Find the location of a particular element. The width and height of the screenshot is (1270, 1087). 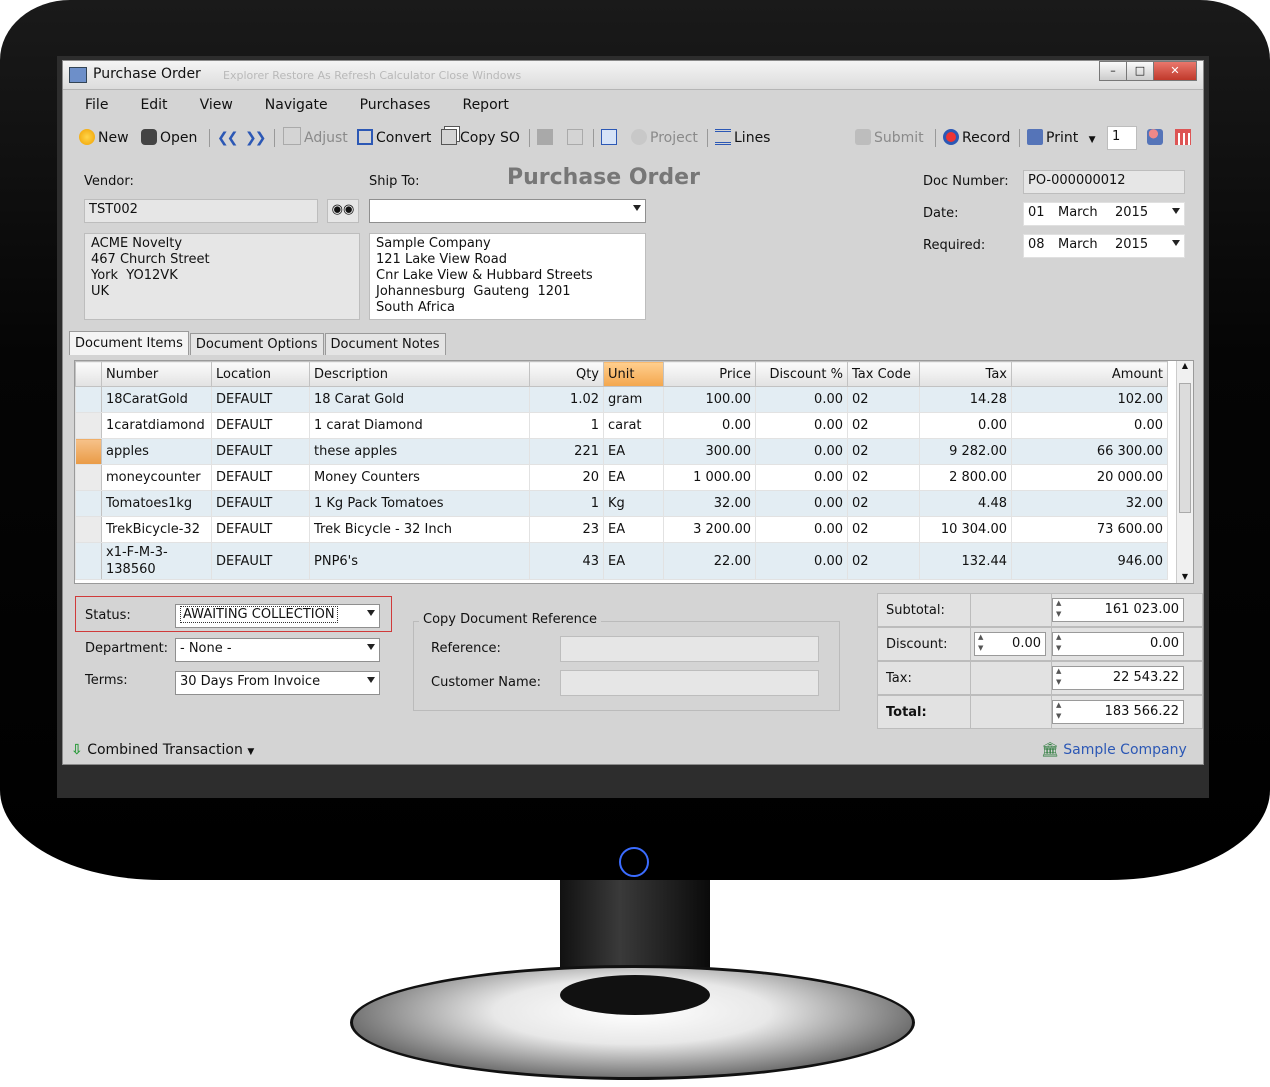

previous-button: ❮❮ is located at coordinates (228, 138).